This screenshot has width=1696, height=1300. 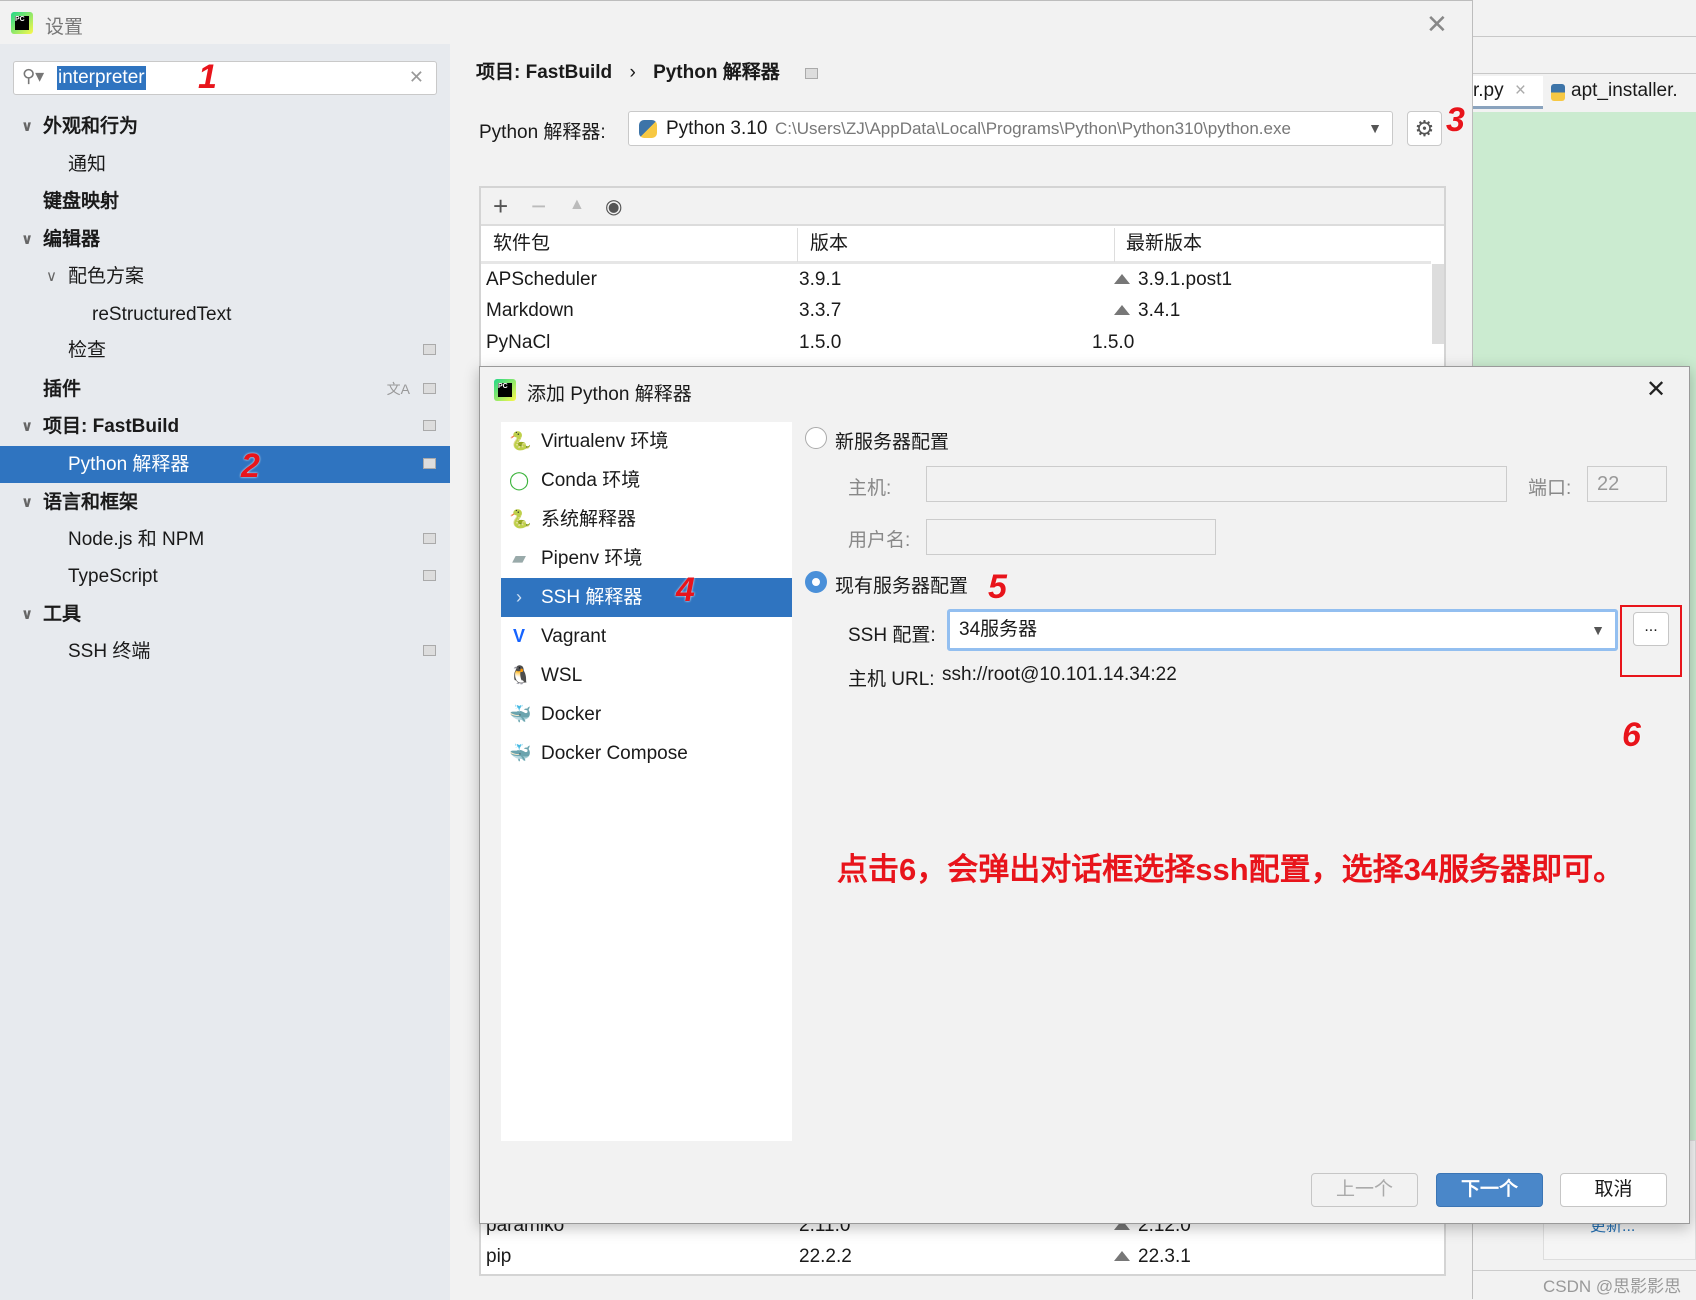 What do you see at coordinates (225, 464) in the screenshot?
I see `sidebar-item: Python 解释器` at bounding box center [225, 464].